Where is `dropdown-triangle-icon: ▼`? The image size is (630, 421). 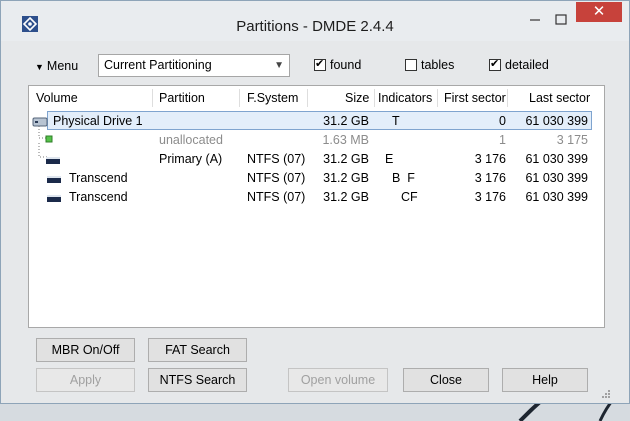 dropdown-triangle-icon: ▼ is located at coordinates (39, 67).